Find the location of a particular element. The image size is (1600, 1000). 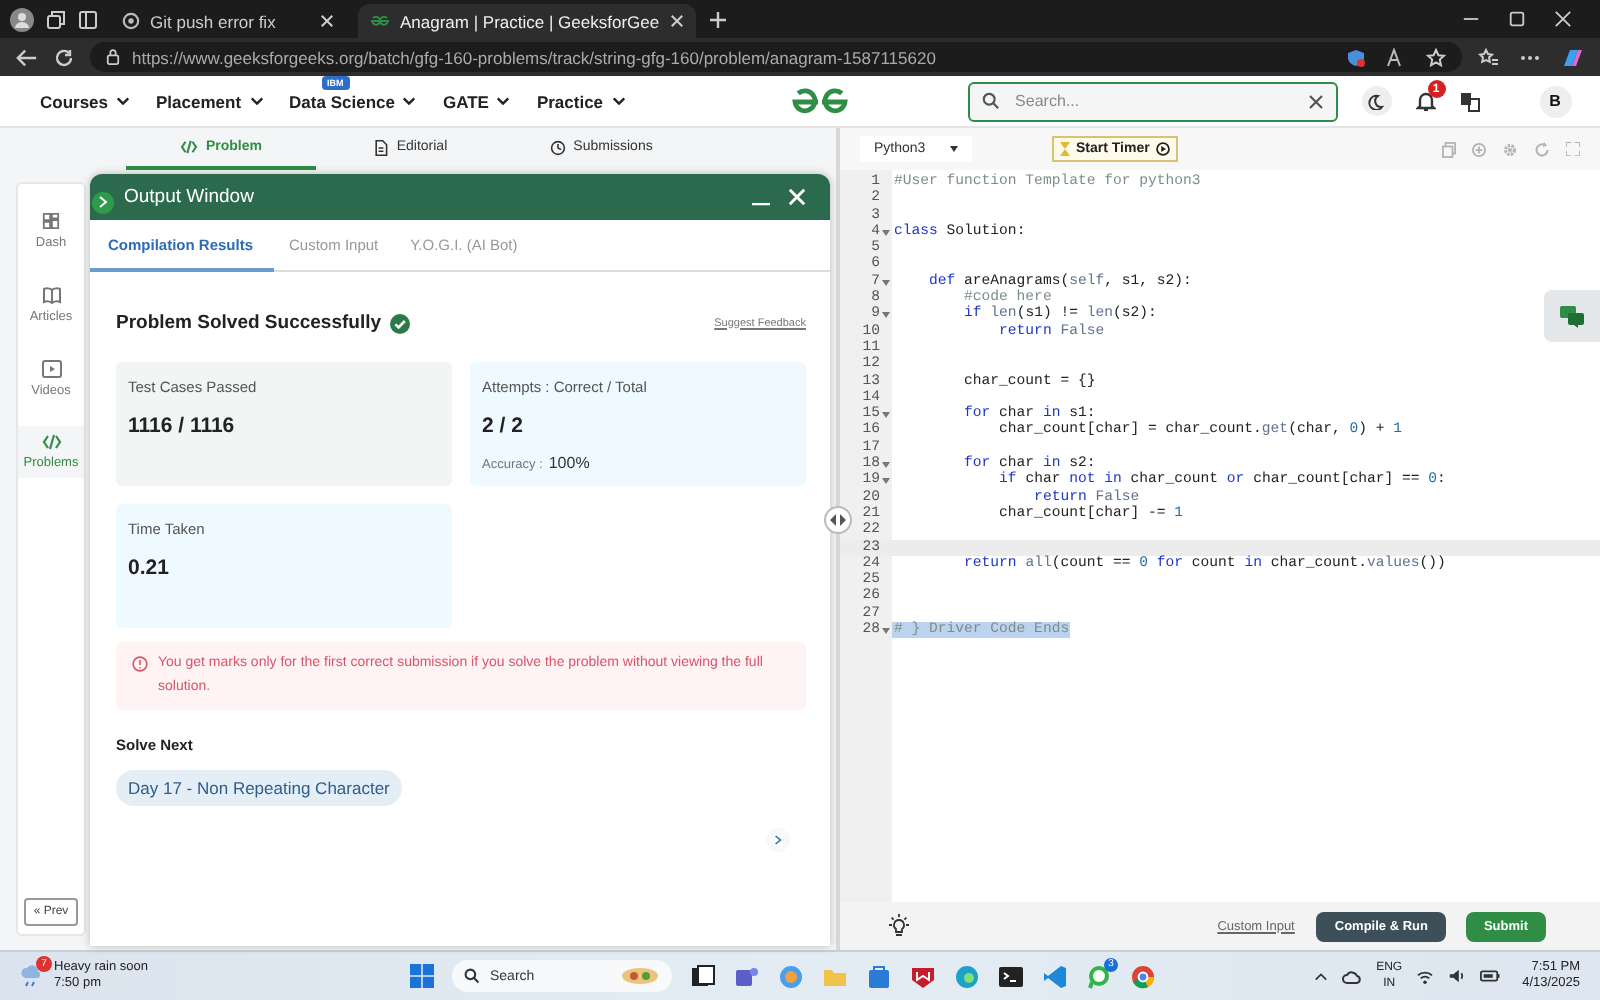

dashboard-icon is located at coordinates (51, 221).